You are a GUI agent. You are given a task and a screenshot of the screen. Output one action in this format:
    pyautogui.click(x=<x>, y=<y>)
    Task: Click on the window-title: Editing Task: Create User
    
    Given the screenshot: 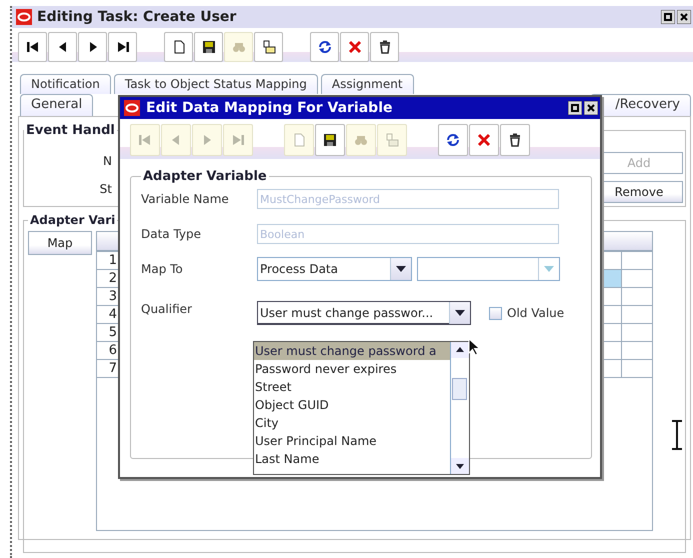 What is the action you would take?
    pyautogui.click(x=137, y=17)
    